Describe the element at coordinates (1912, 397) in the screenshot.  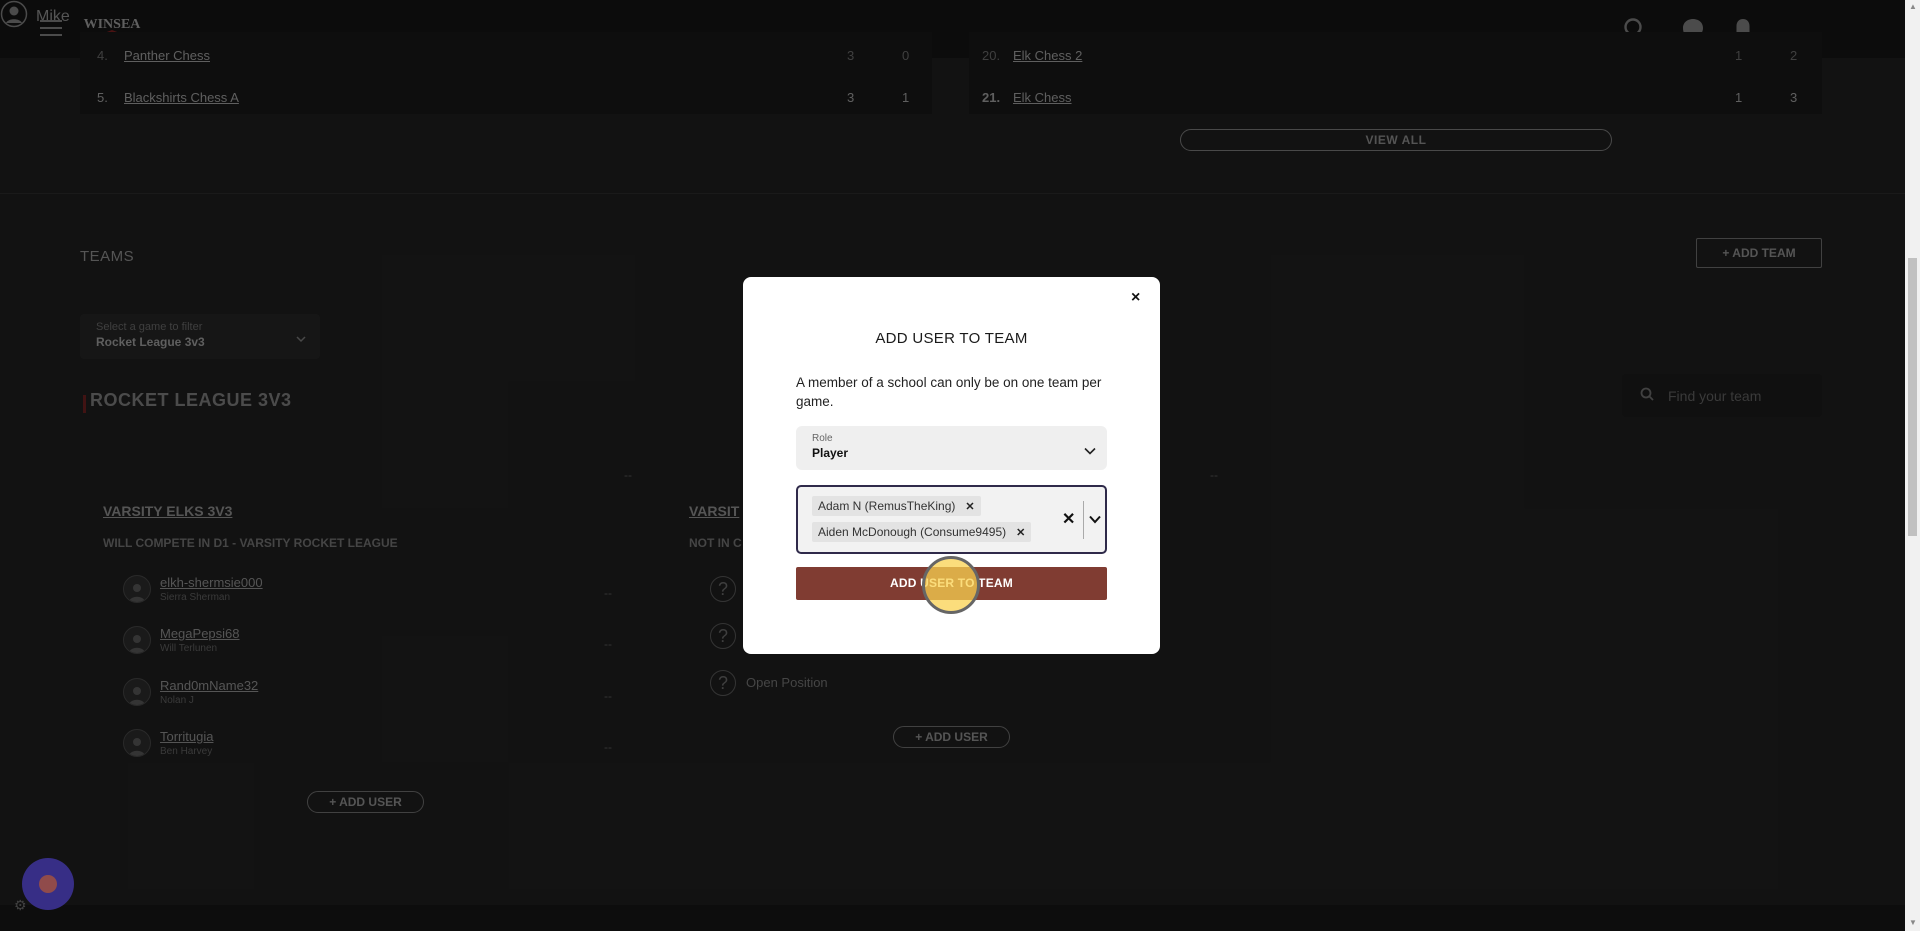
I see `scrollbar-thumb` at that location.